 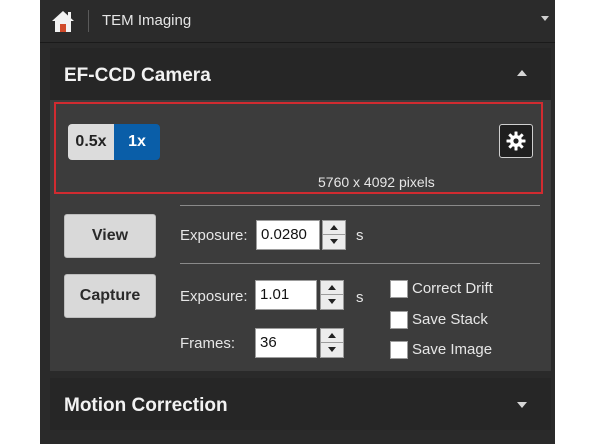 What do you see at coordinates (360, 235) in the screenshot?
I see `view-exposure-unit: s` at bounding box center [360, 235].